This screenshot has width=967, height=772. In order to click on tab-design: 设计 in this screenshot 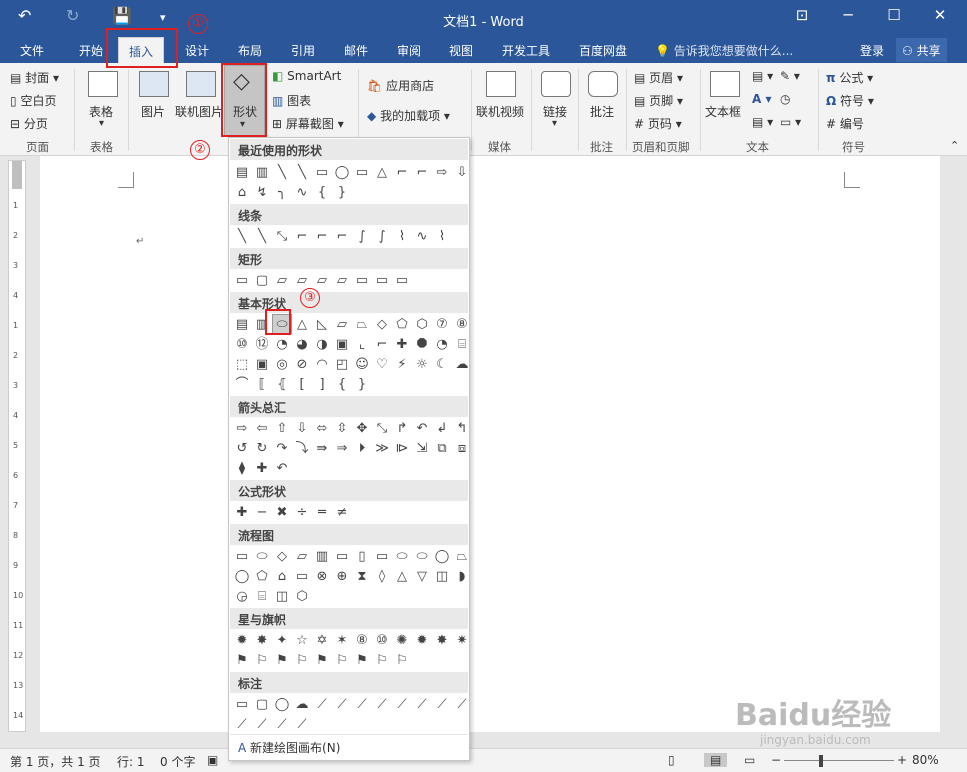, I will do `click(197, 50)`.